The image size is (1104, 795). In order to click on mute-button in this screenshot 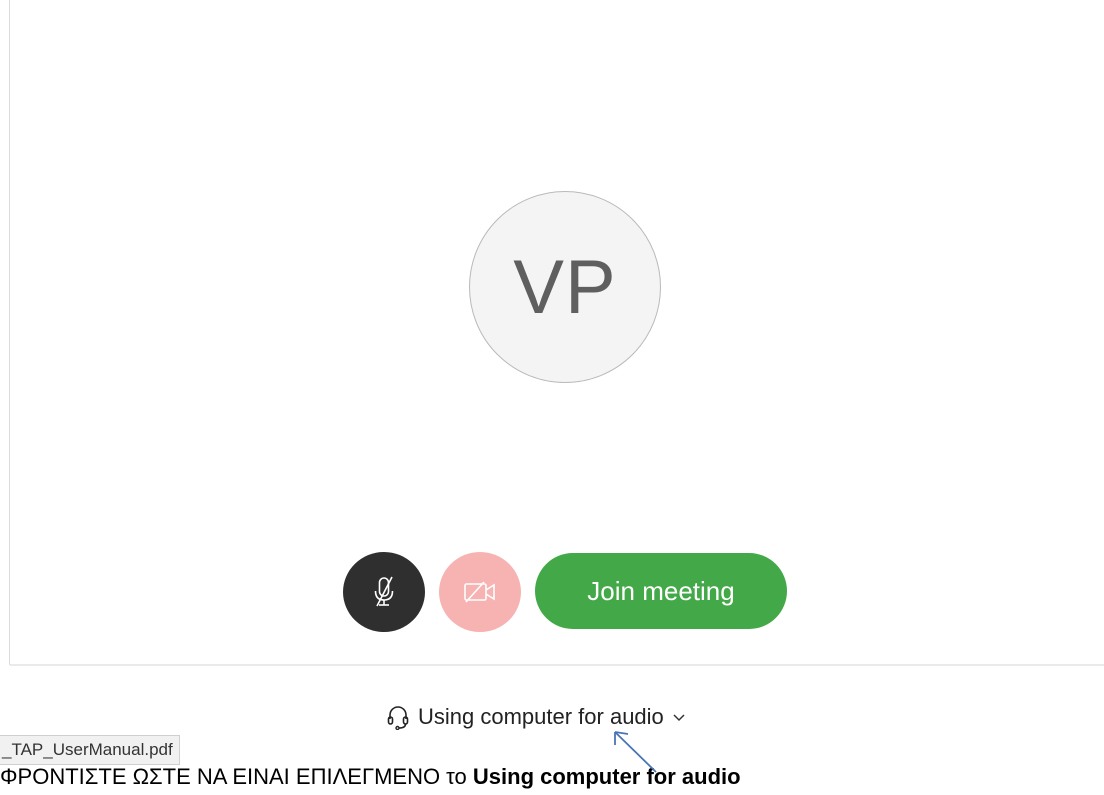, I will do `click(384, 592)`.